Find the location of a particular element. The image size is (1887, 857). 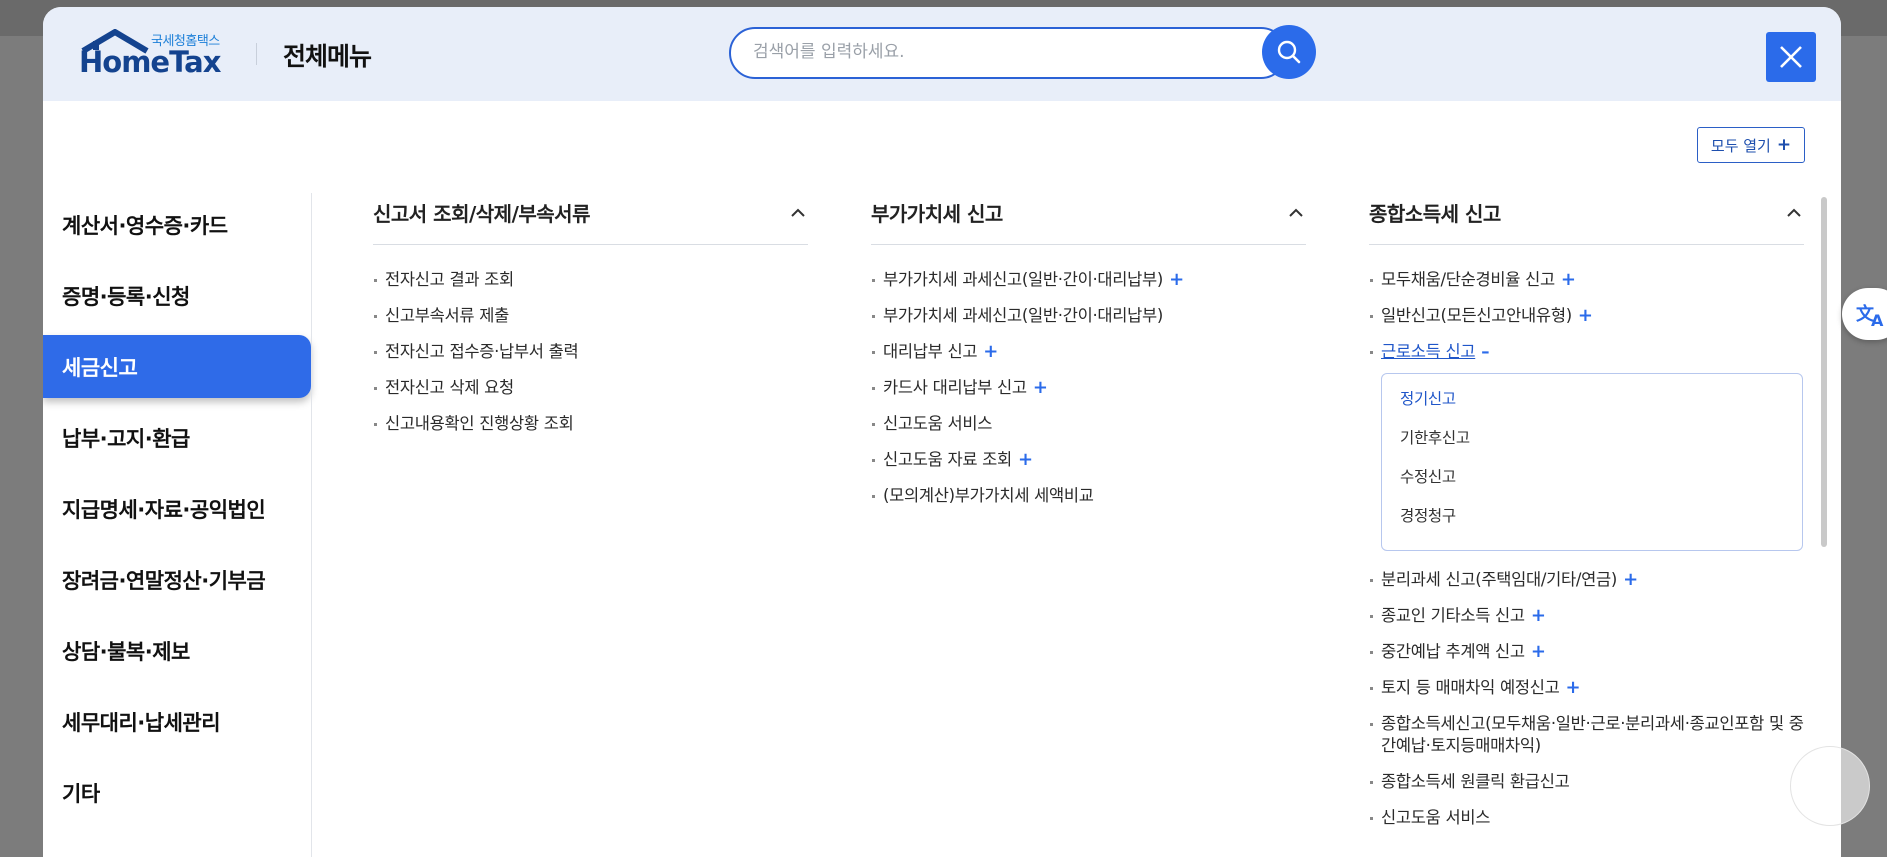

translate-button: 文 A is located at coordinates (1864, 314).